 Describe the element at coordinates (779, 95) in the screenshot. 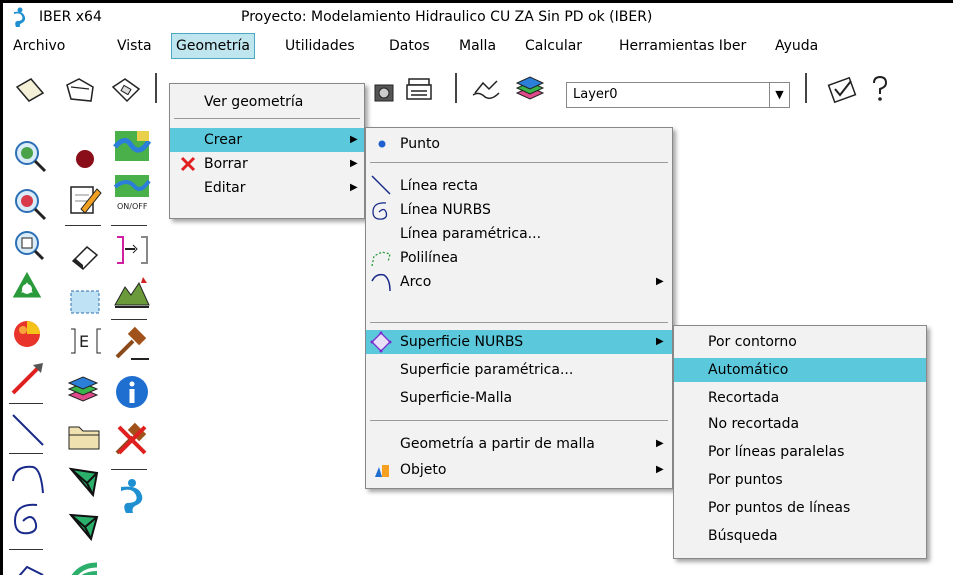

I see `chevron-down-icon: ▼` at that location.